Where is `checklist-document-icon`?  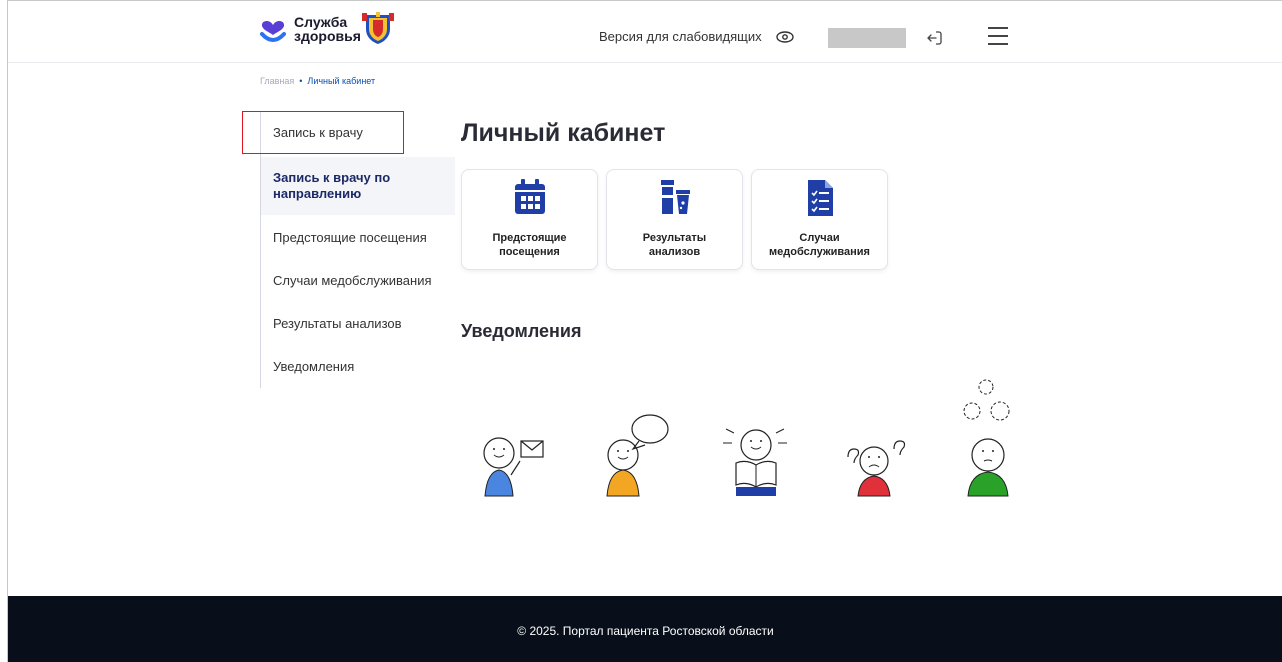
checklist-document-icon is located at coordinates (820, 198).